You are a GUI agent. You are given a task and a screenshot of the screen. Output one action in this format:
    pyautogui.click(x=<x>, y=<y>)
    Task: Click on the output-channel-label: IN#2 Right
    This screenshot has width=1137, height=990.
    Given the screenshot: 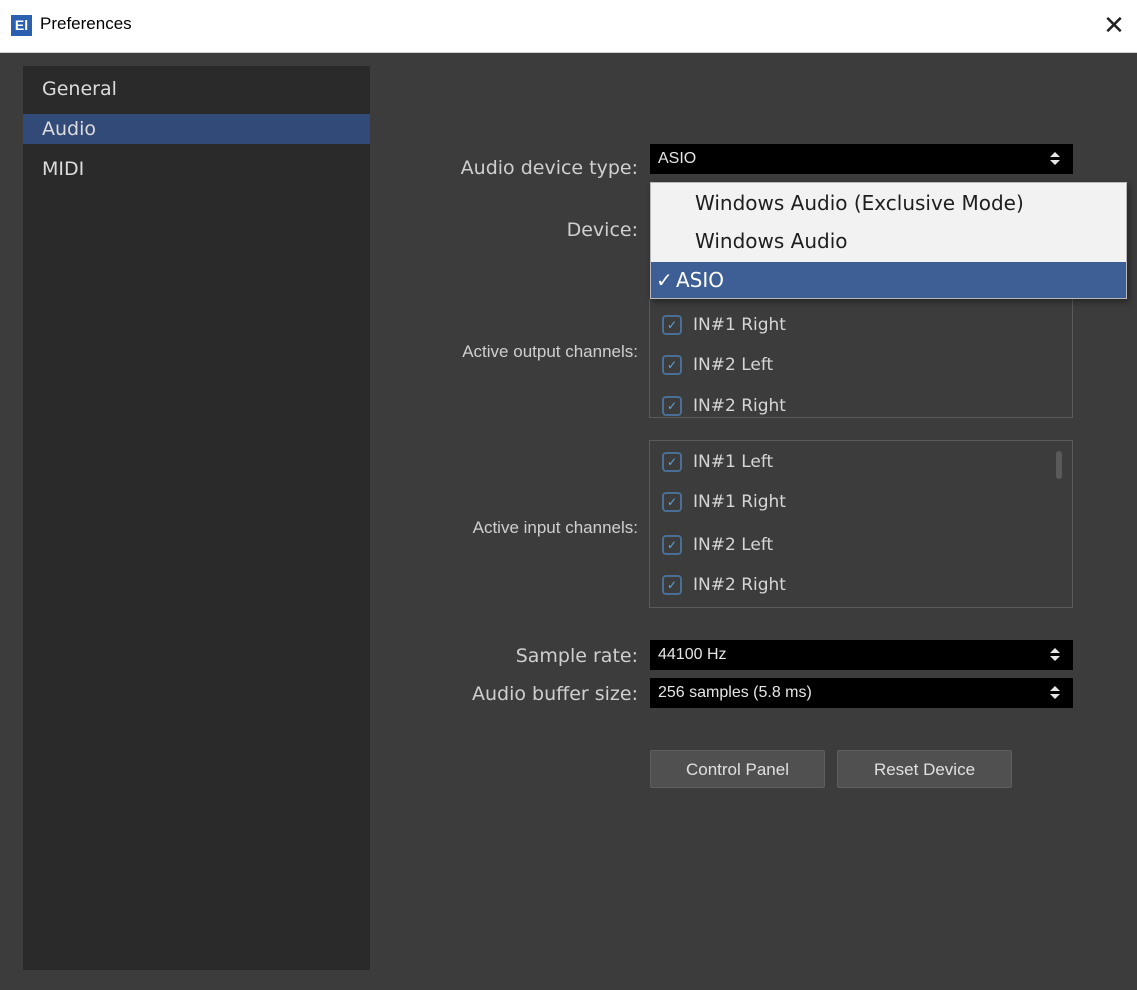 What is the action you would take?
    pyautogui.click(x=739, y=406)
    